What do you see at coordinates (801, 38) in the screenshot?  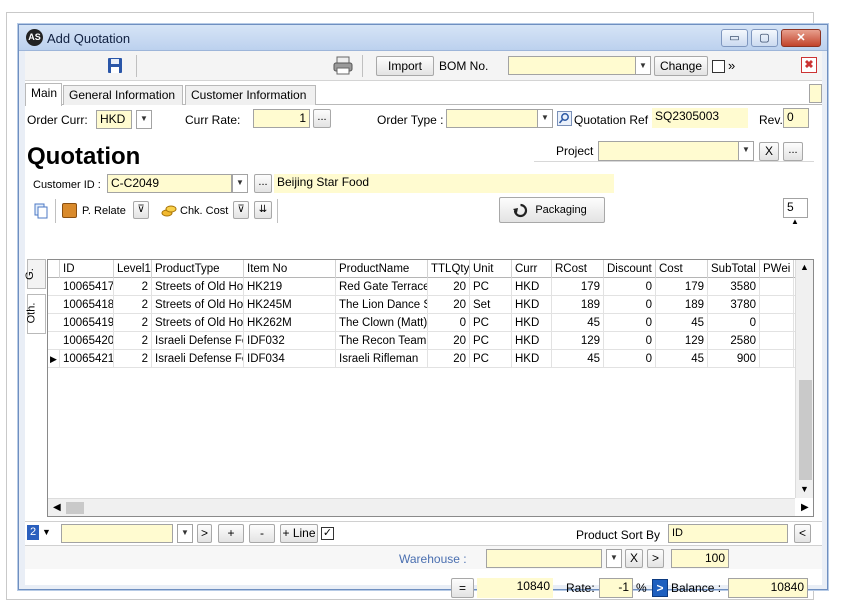 I see `close-button: ✕` at bounding box center [801, 38].